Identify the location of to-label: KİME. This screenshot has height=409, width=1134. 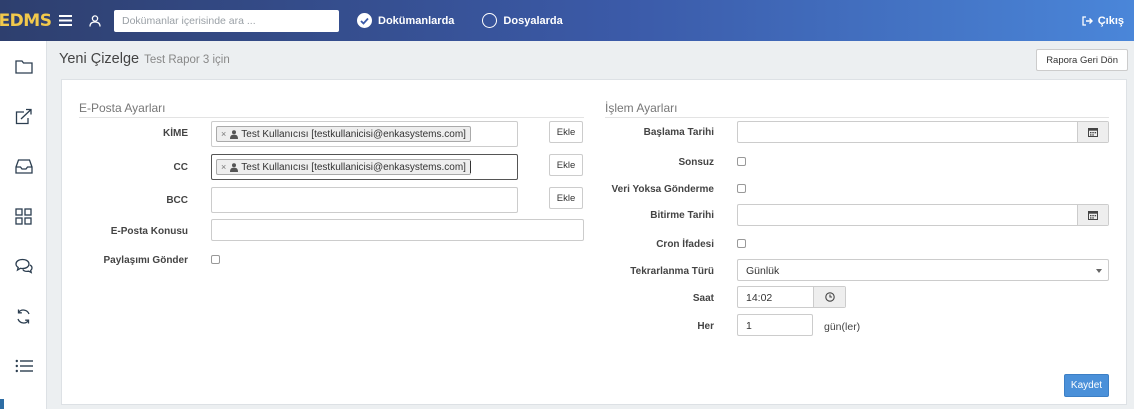
(175, 133).